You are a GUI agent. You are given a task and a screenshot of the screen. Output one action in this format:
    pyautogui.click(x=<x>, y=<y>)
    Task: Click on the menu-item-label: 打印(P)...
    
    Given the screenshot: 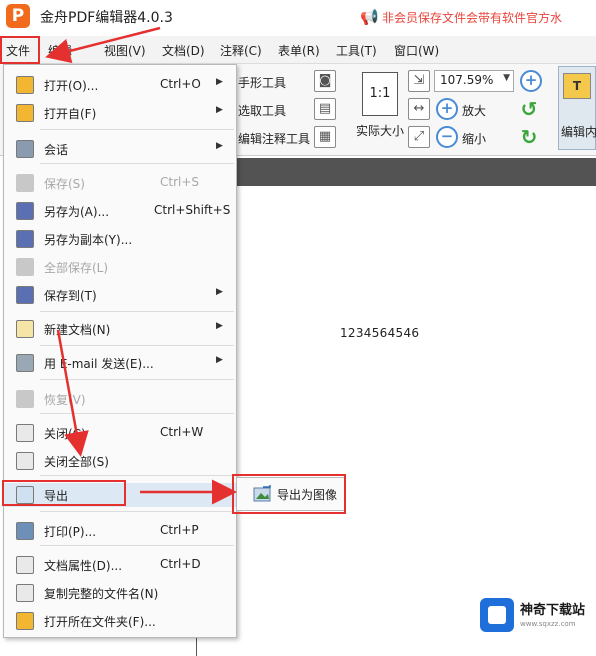 What is the action you would take?
    pyautogui.click(x=70, y=532)
    